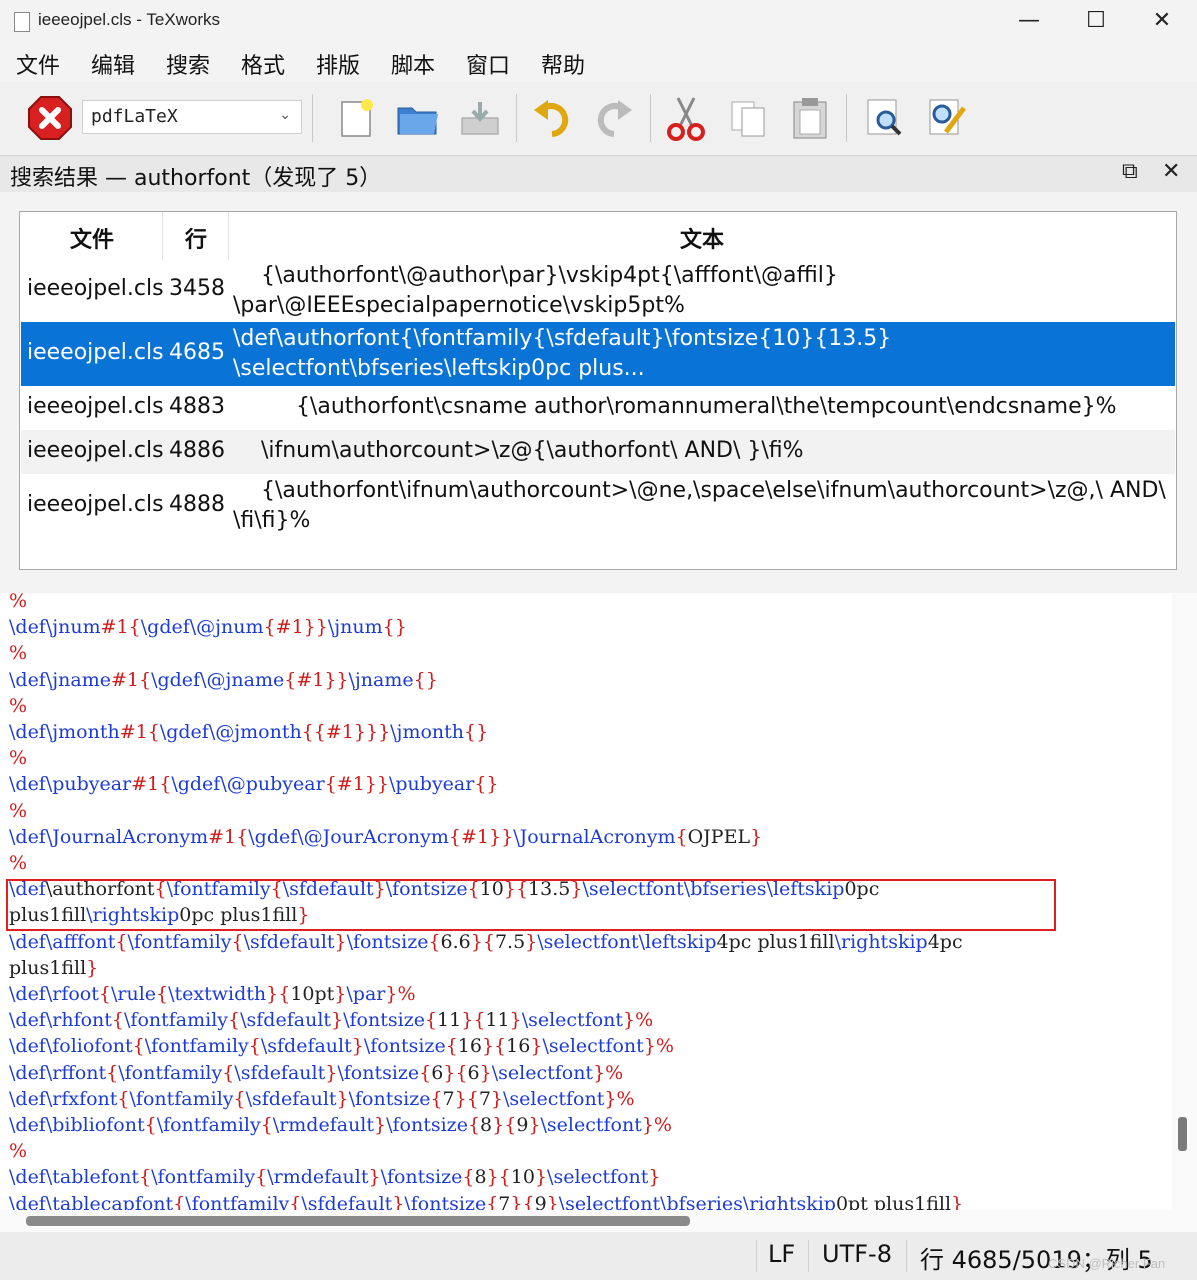 The width and height of the screenshot is (1197, 1280). Describe the element at coordinates (857, 1254) in the screenshot. I see `encoding-indicator: UTF-8` at that location.